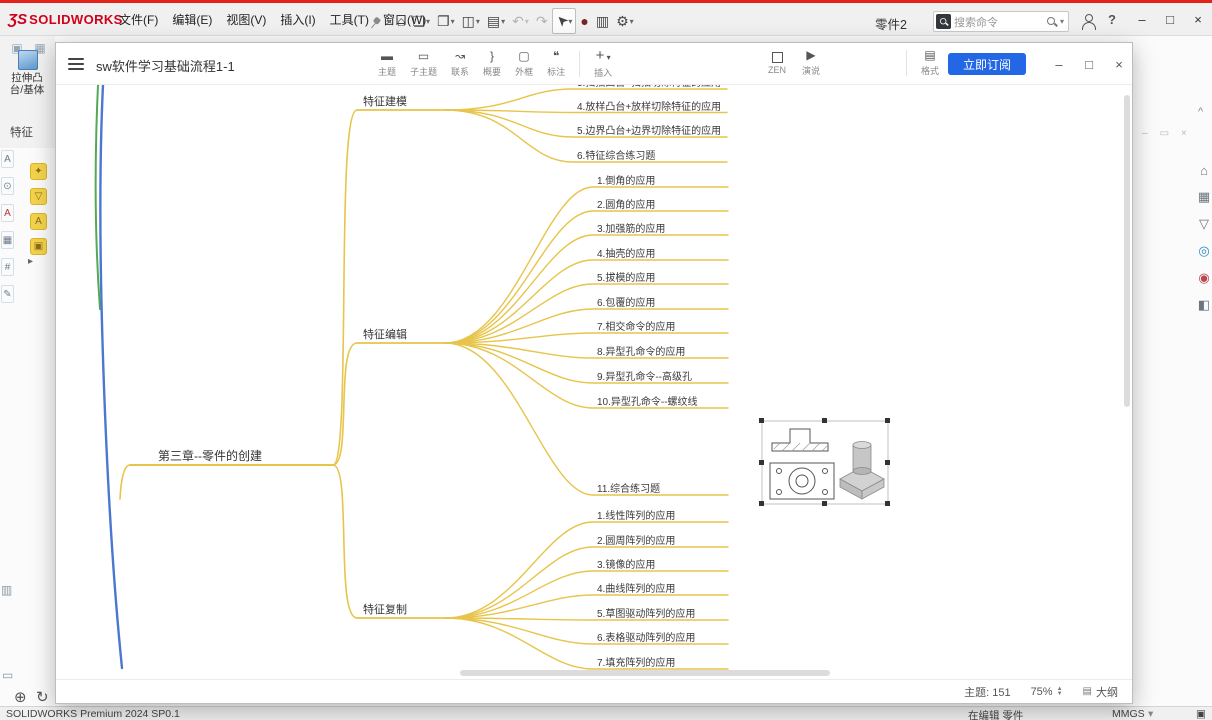  What do you see at coordinates (631, 227) in the screenshot?
I see `leaf-topic-1-2: 3.加强筋的应用` at bounding box center [631, 227].